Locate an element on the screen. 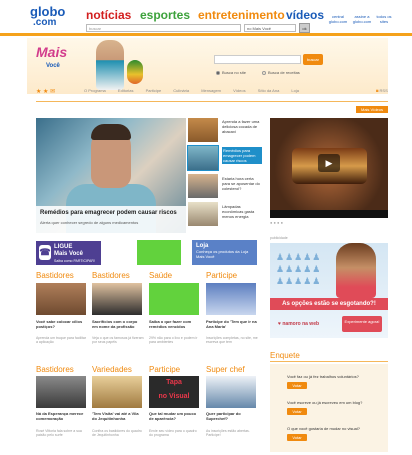 This screenshot has width=412, height=455. ligue-label: LIGUE is located at coordinates (63, 247).